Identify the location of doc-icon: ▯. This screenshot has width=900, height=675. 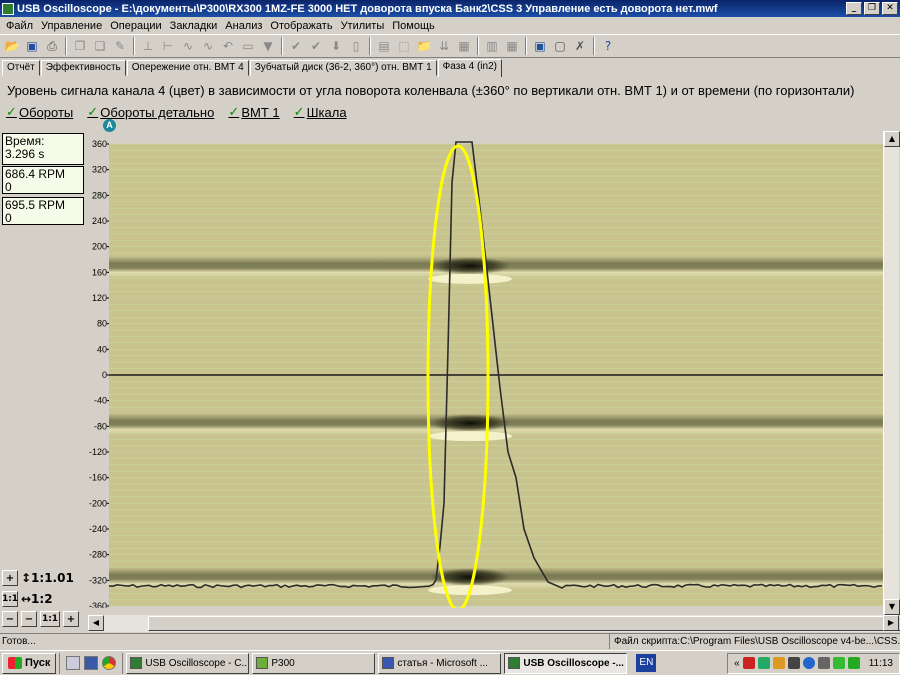
(356, 46).